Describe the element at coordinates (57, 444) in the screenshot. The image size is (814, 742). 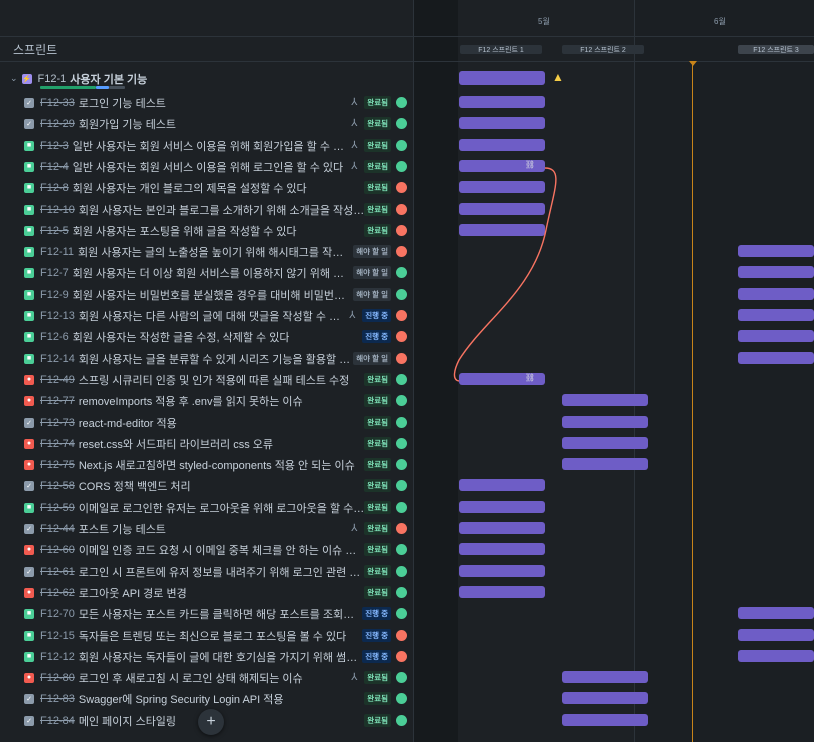
I see `issue-key: F12-74` at that location.